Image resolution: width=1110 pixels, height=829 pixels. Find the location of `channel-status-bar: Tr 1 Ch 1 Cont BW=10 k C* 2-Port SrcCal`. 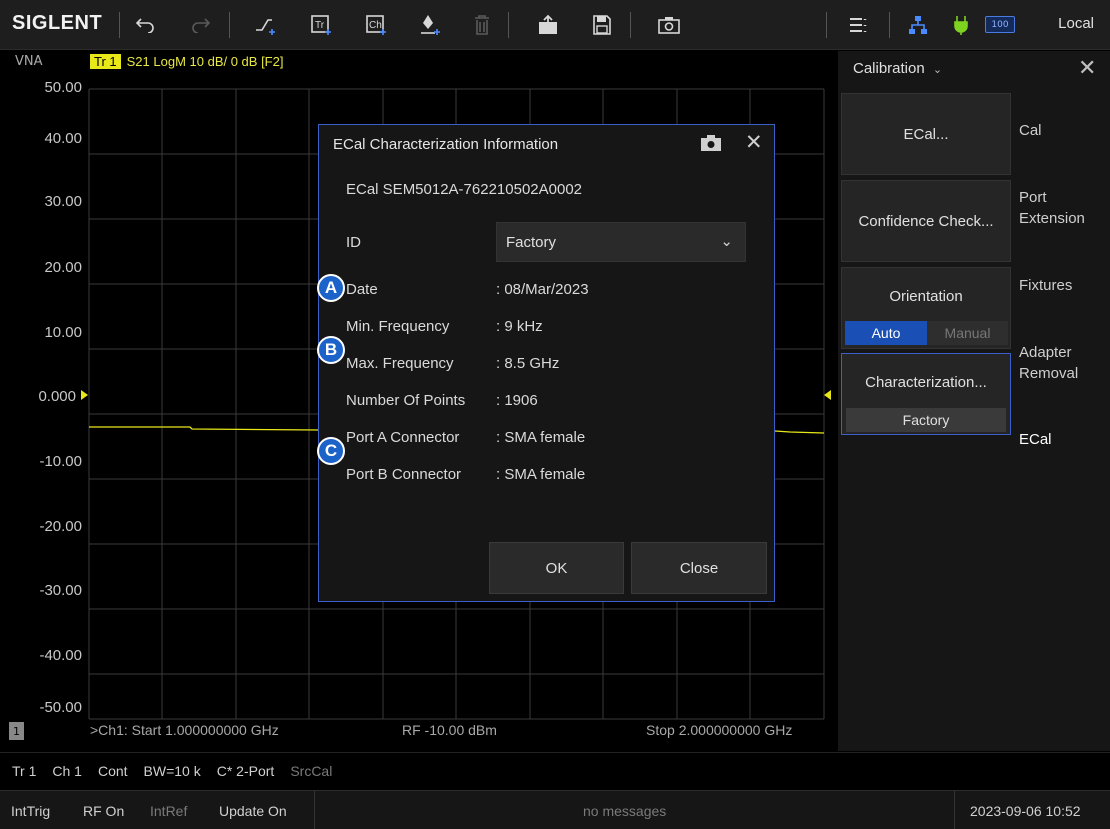

channel-status-bar: Tr 1 Ch 1 Cont BW=10 k C* 2-Port SrcCal is located at coordinates (555, 770).